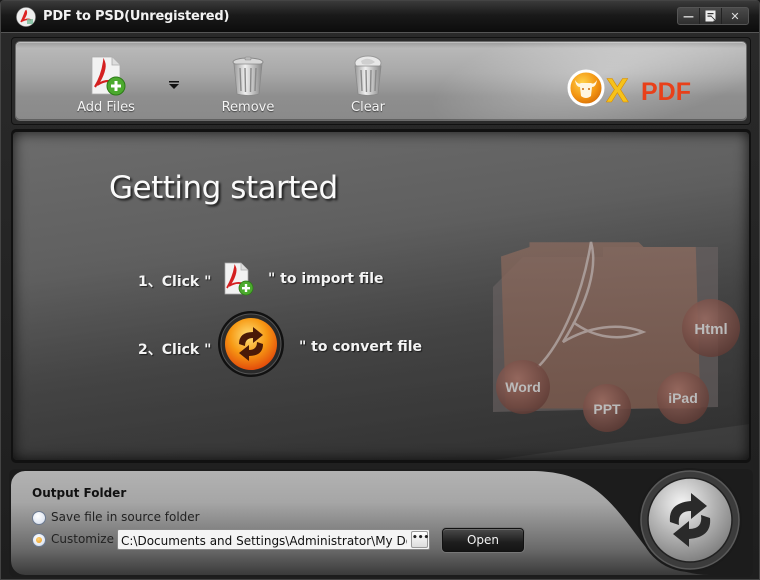  What do you see at coordinates (248, 76) in the screenshot?
I see `trash-can-icon` at bounding box center [248, 76].